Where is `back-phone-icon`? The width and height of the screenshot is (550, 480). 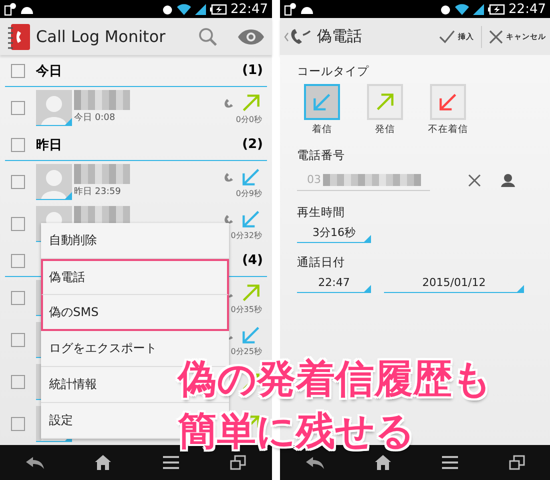 back-phone-icon is located at coordinates (298, 36).